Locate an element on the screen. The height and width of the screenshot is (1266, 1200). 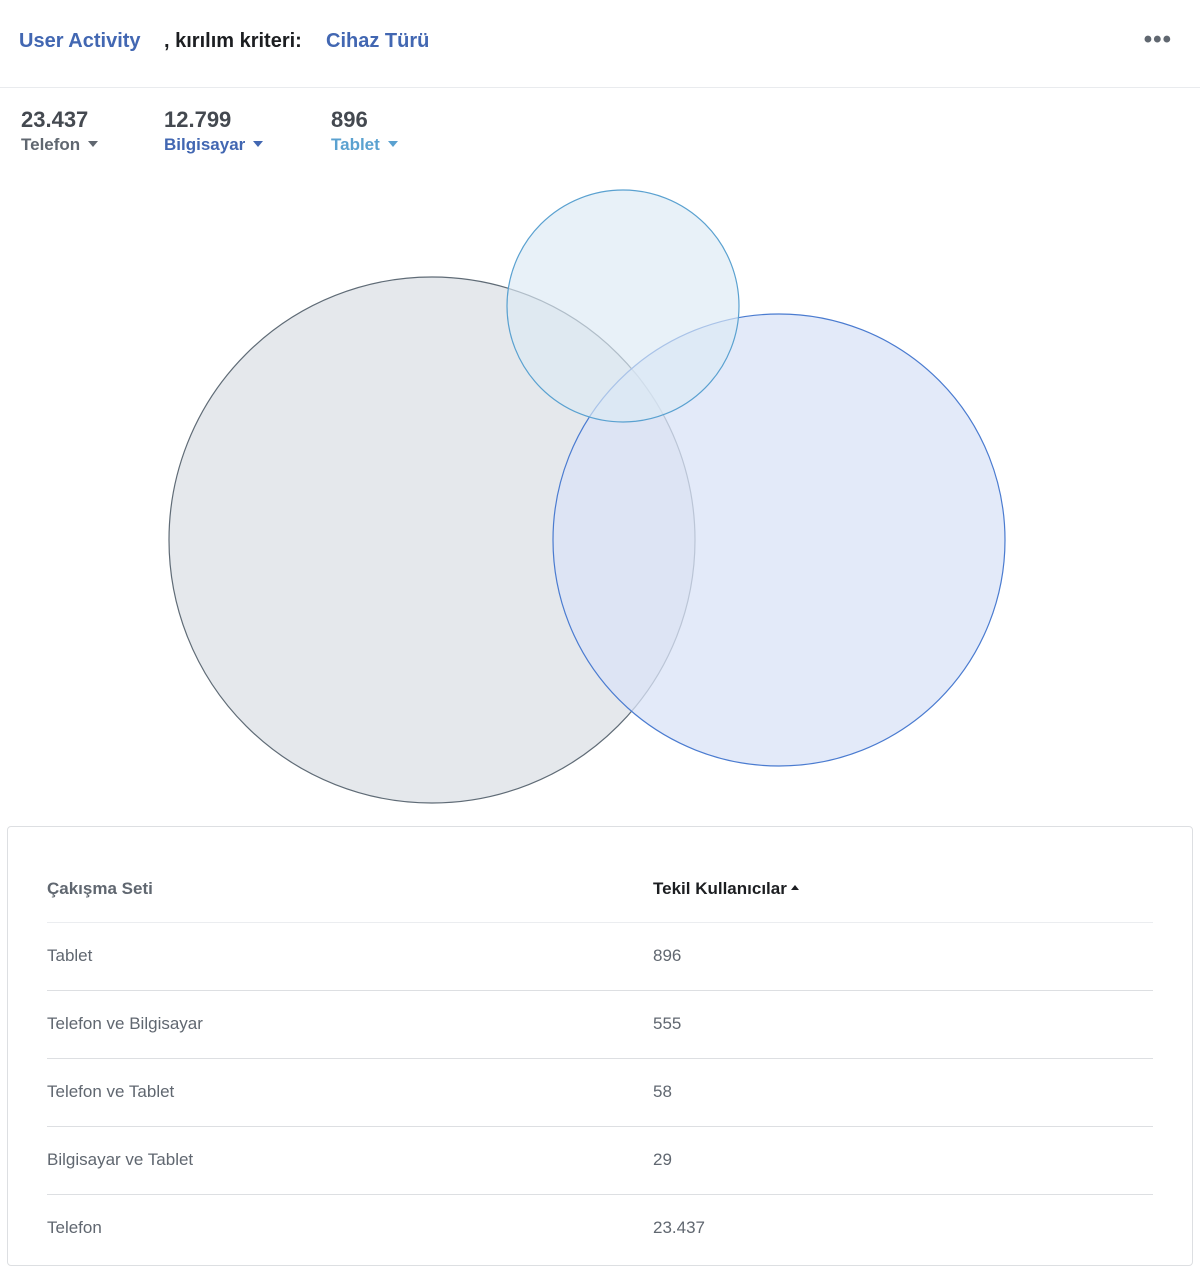
stat-dropdown-bilgisayar: Bilgisayar is located at coordinates (214, 145).